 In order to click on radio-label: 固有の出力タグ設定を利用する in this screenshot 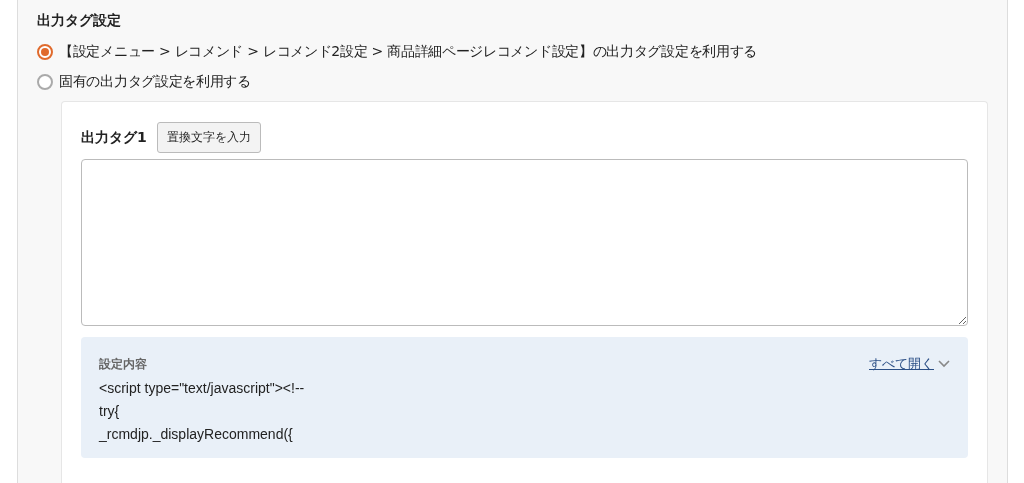, I will do `click(155, 82)`.